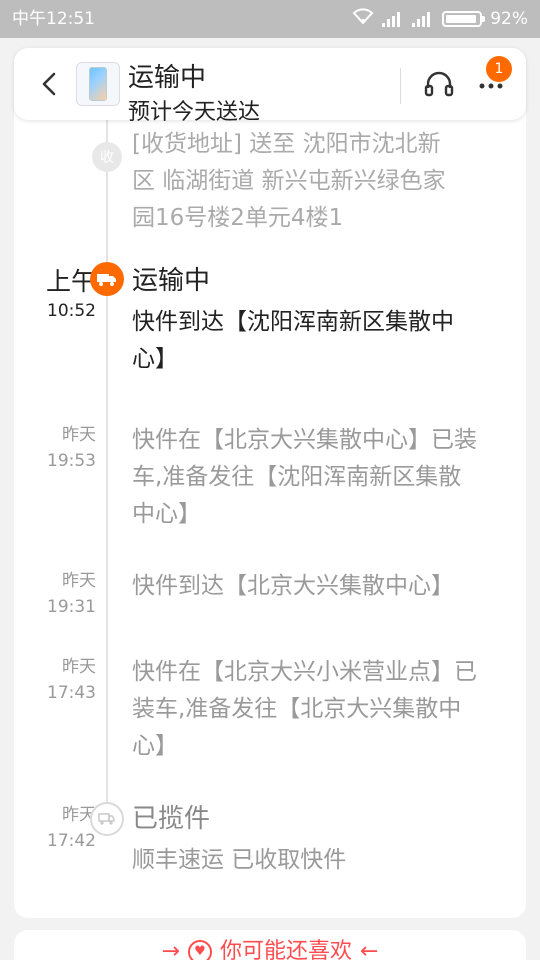 This screenshot has width=540, height=960. I want to click on status-icons: 92%, so click(440, 19).